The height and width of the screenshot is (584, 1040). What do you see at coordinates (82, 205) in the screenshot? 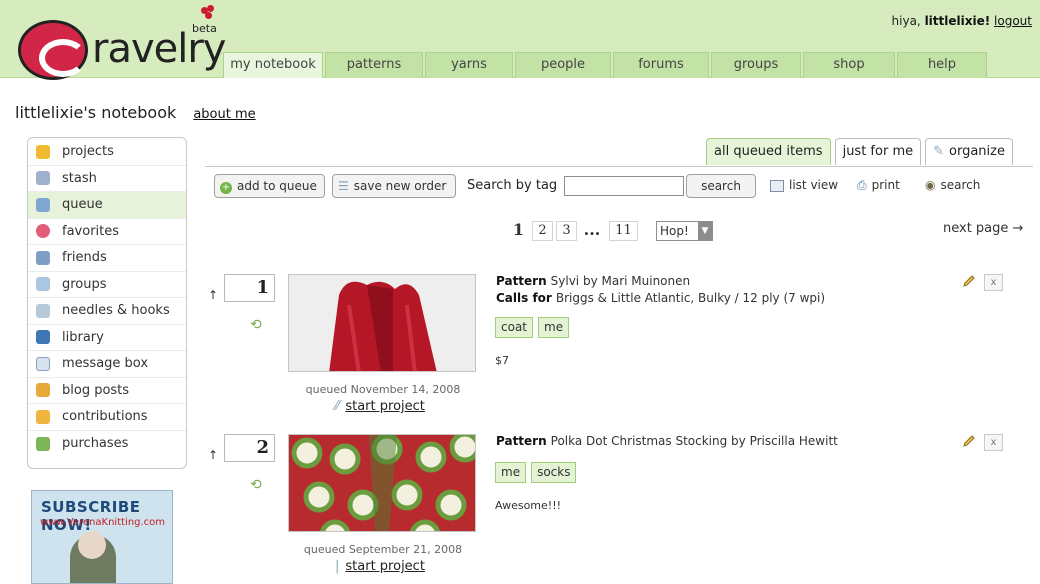
I see `sidebar-item-label: queue` at bounding box center [82, 205].